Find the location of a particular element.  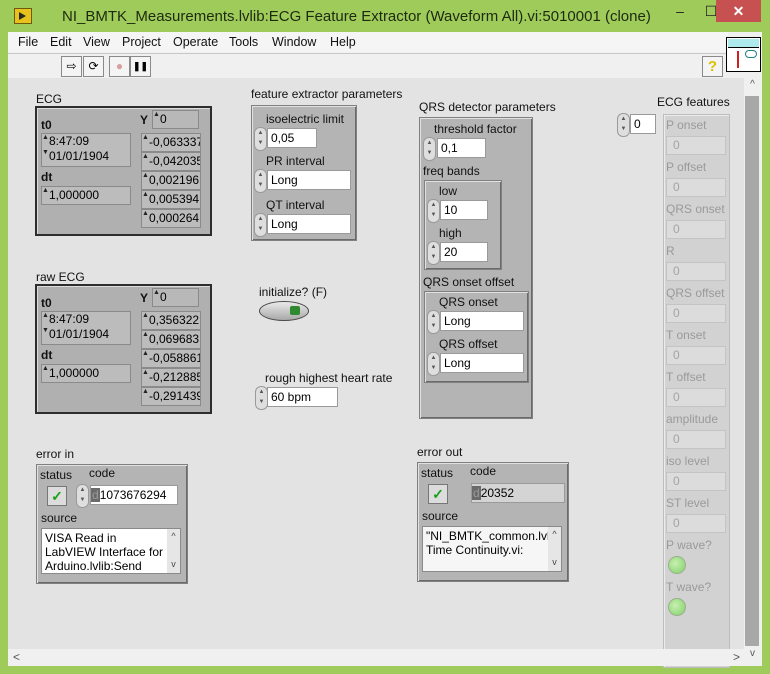

run-continuously-icon: ⟳ is located at coordinates (93, 66).